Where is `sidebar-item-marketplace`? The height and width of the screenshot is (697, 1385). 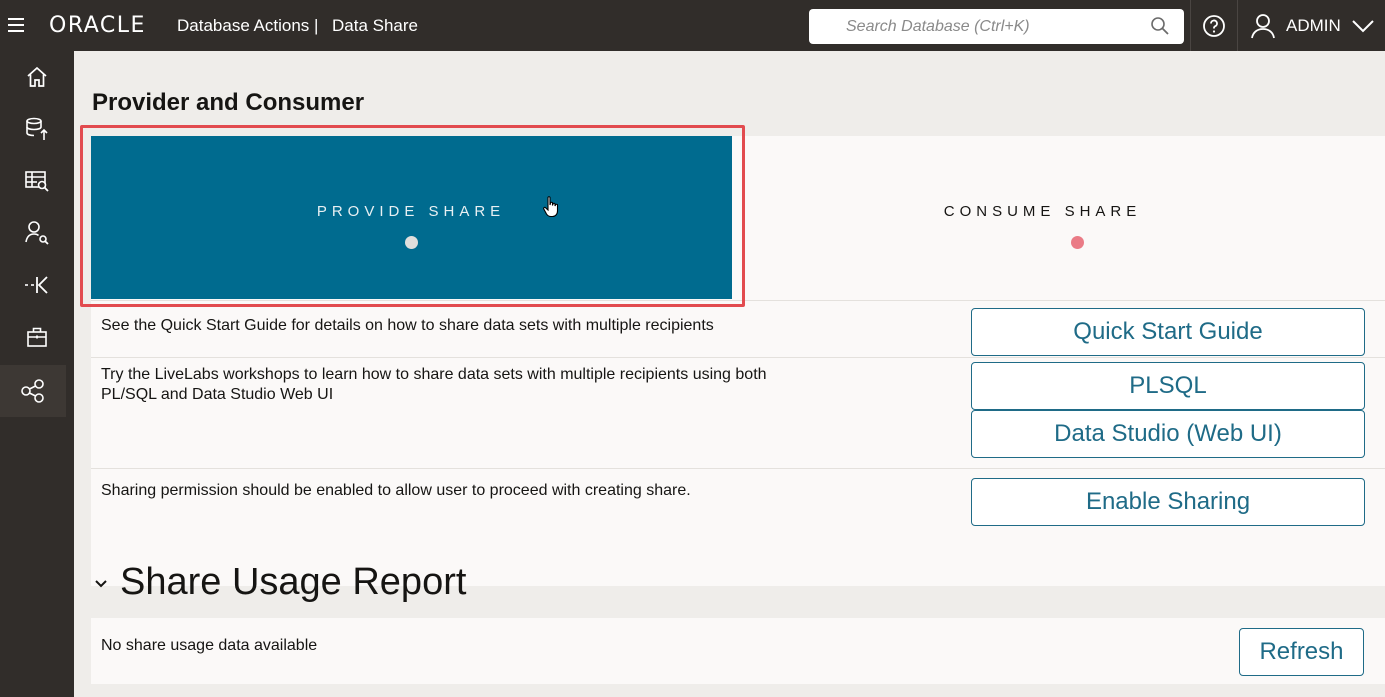 sidebar-item-marketplace is located at coordinates (37, 337).